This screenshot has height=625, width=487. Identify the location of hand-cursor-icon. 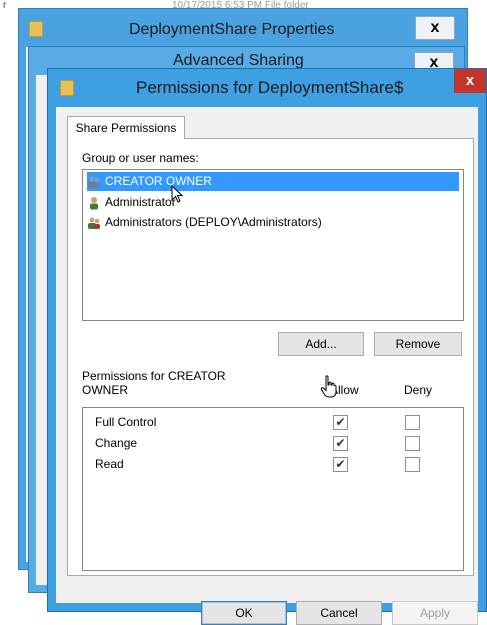
(328, 386).